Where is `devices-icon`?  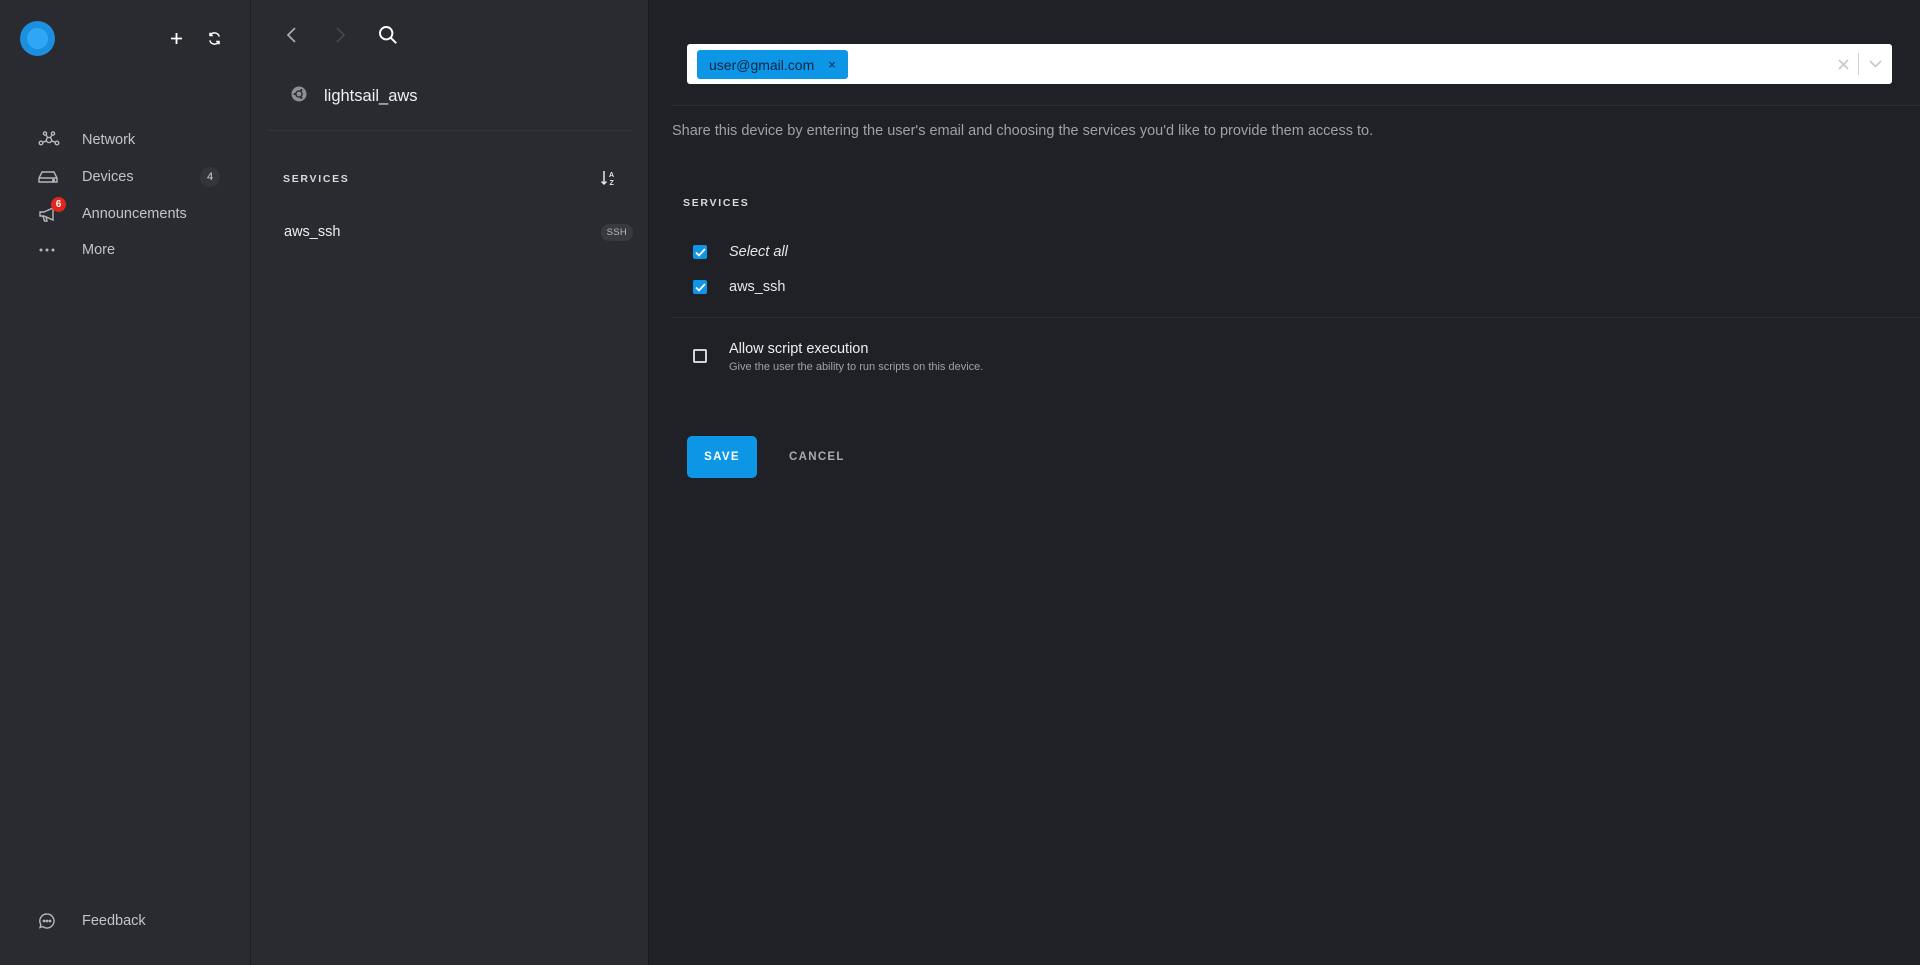 devices-icon is located at coordinates (51, 177).